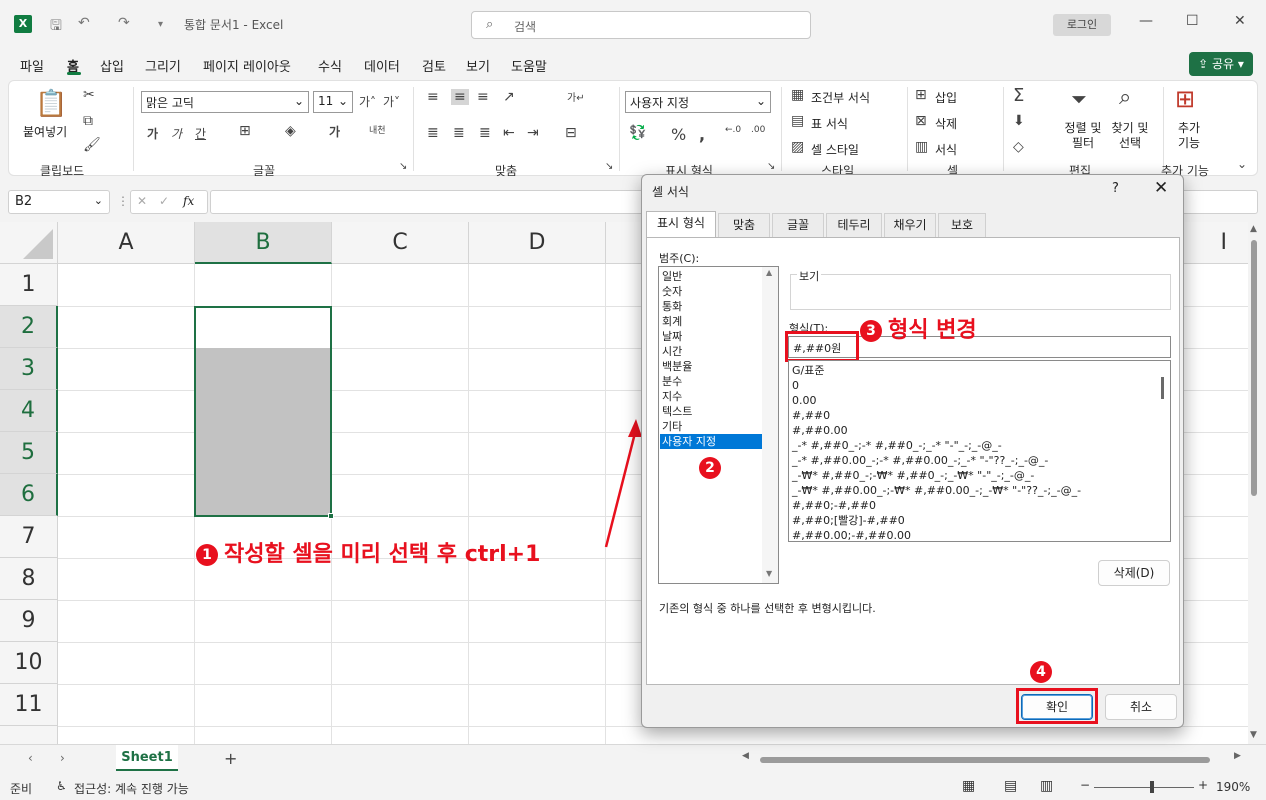 Image resolution: width=1266 pixels, height=800 pixels. I want to click on cancel-entry-icon: ✕, so click(142, 201).